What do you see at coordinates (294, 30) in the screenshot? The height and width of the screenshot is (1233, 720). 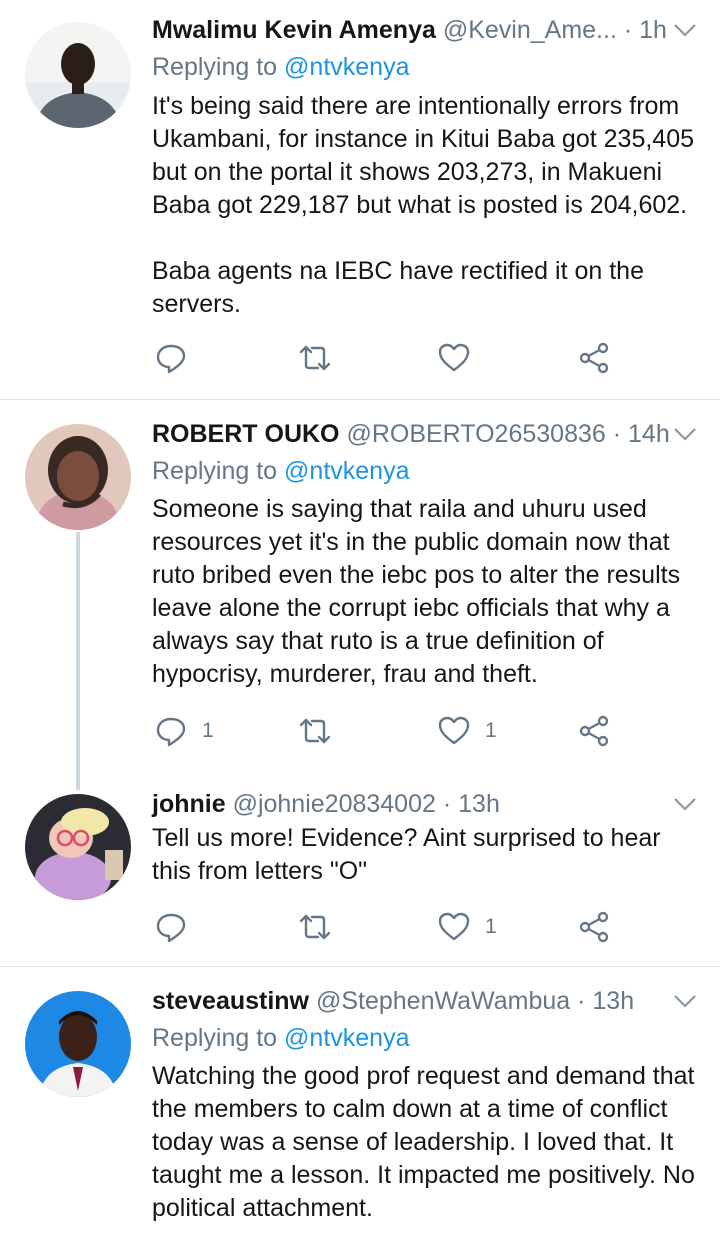 I see `display-name: Mwalimu Kevin Amenya` at bounding box center [294, 30].